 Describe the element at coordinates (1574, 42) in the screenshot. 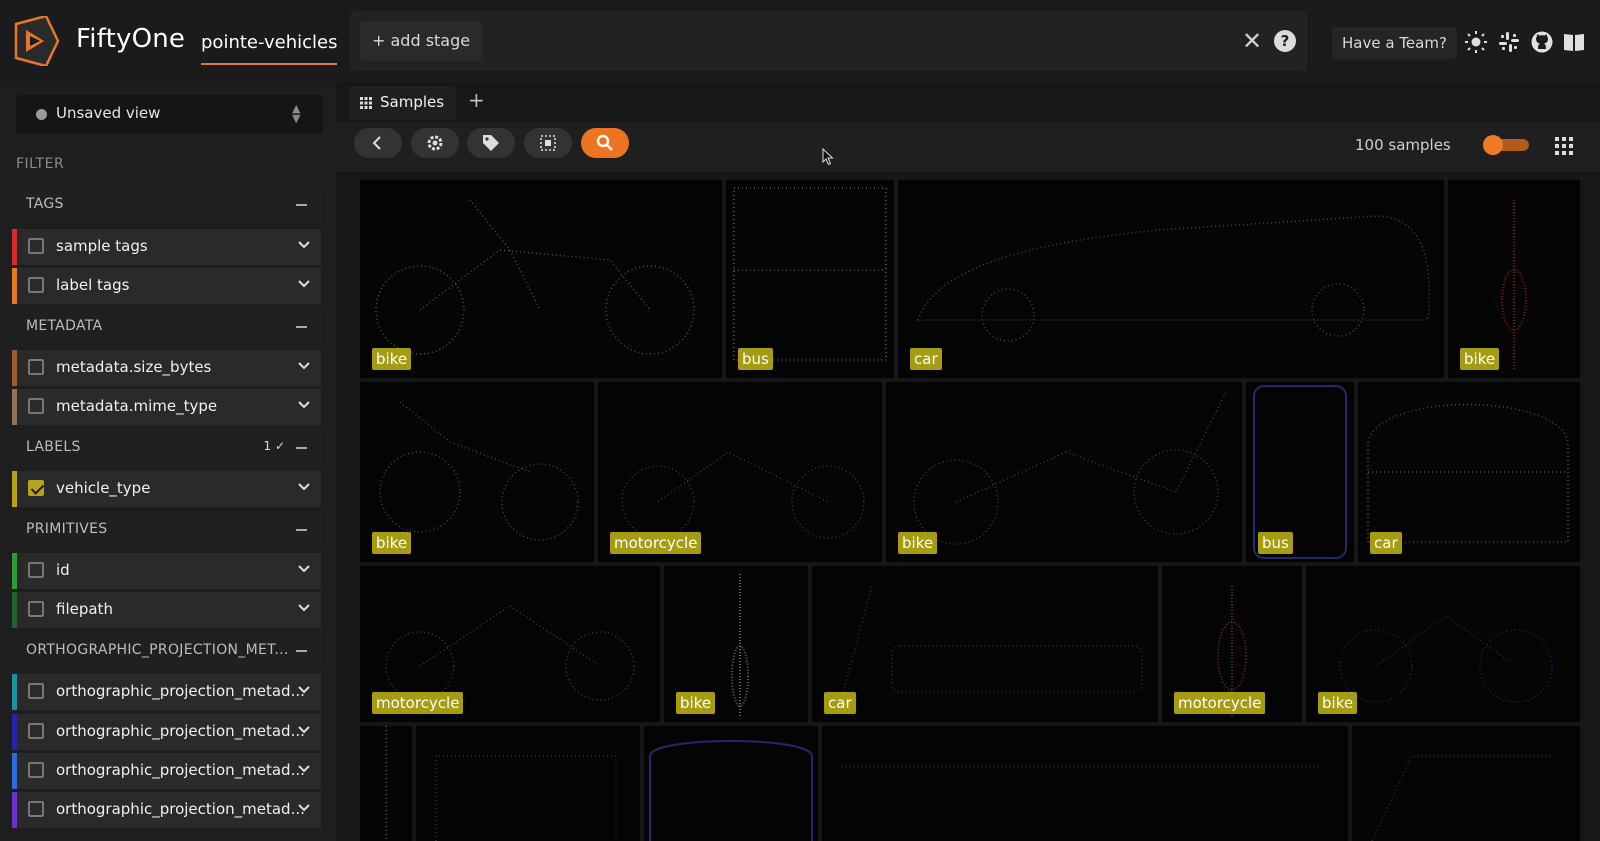

I see `book-icon` at that location.